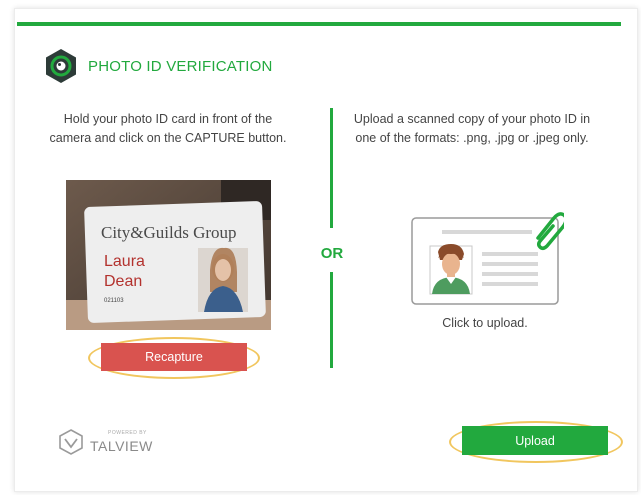 The image size is (641, 495). I want to click on top-accent-bar, so click(319, 24).